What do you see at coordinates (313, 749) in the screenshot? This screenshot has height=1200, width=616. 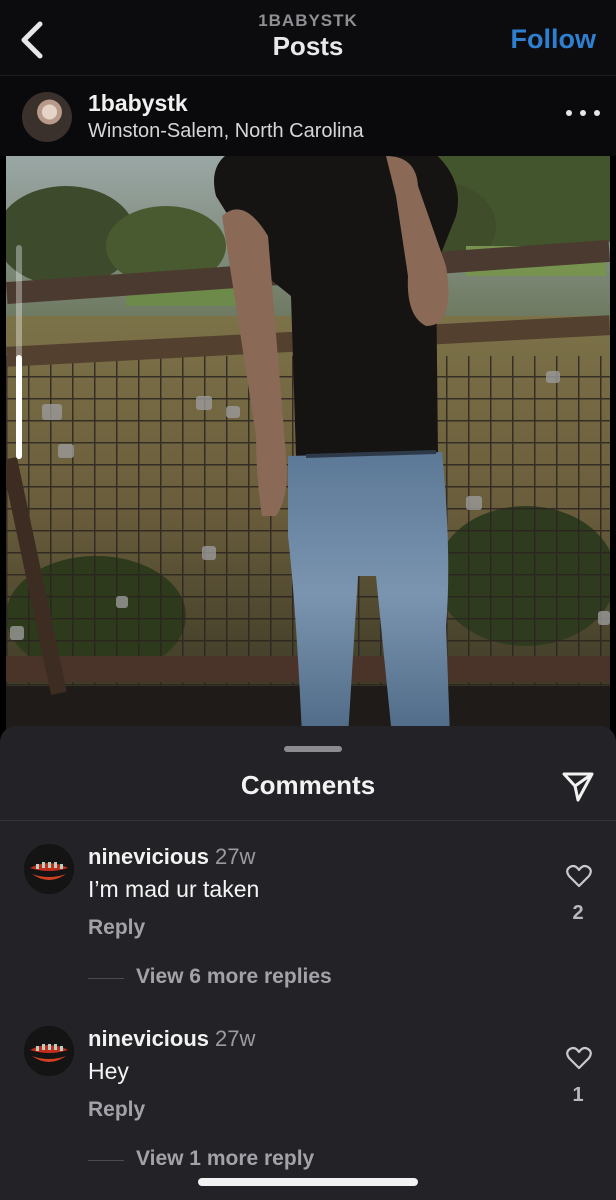 I see `sheet-grabber` at bounding box center [313, 749].